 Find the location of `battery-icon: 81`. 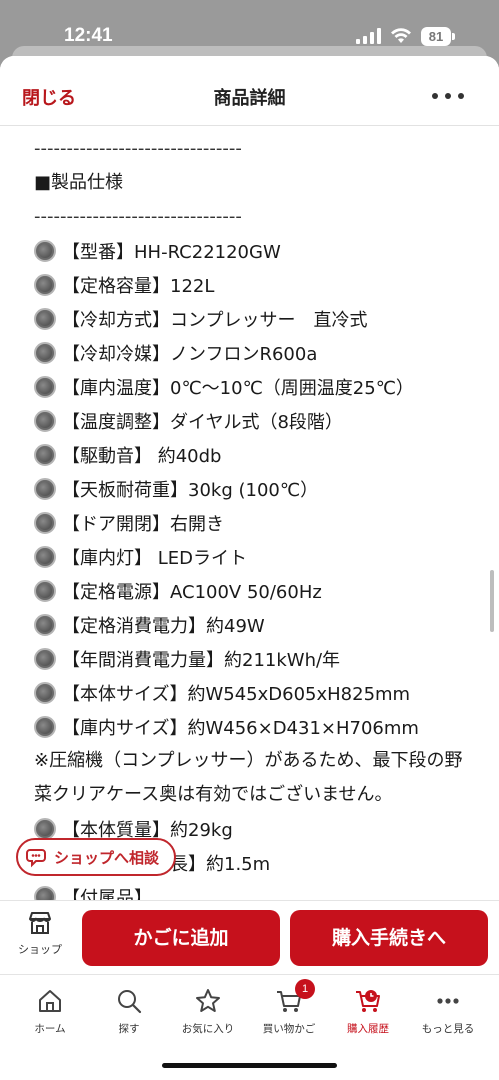

battery-icon: 81 is located at coordinates (438, 36).